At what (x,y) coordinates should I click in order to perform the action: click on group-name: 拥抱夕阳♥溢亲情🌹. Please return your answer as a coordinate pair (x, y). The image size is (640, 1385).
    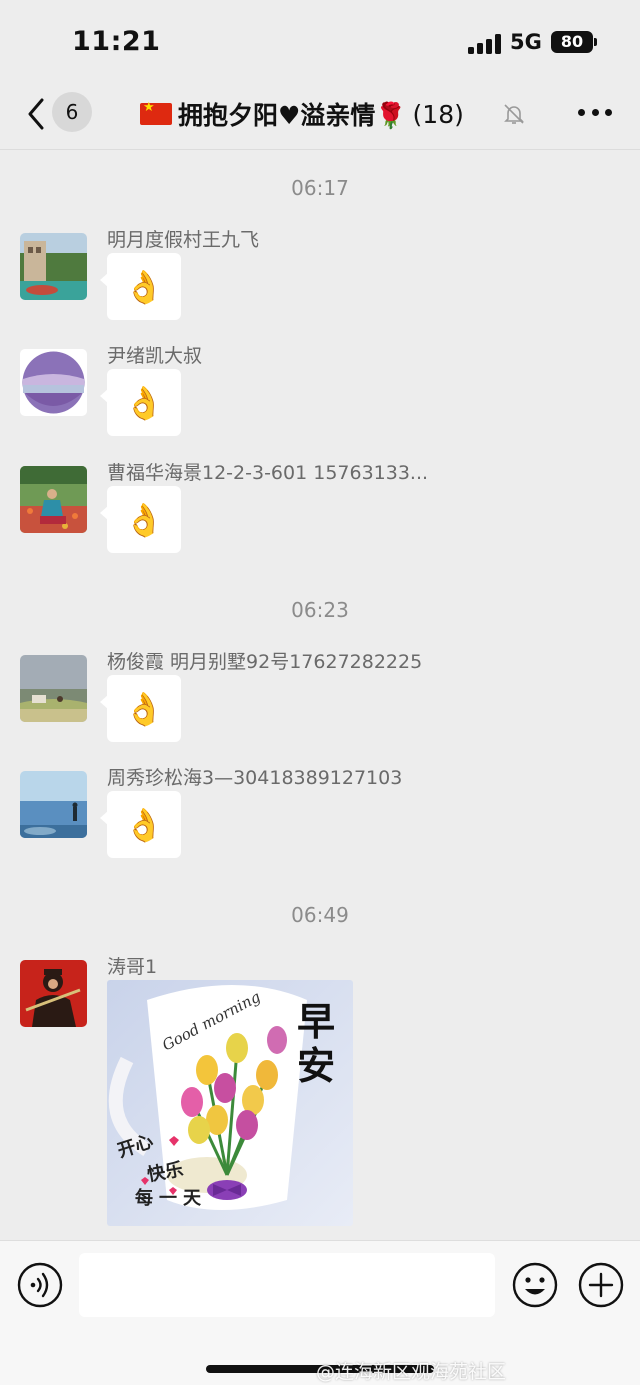
    Looking at the image, I should click on (292, 115).